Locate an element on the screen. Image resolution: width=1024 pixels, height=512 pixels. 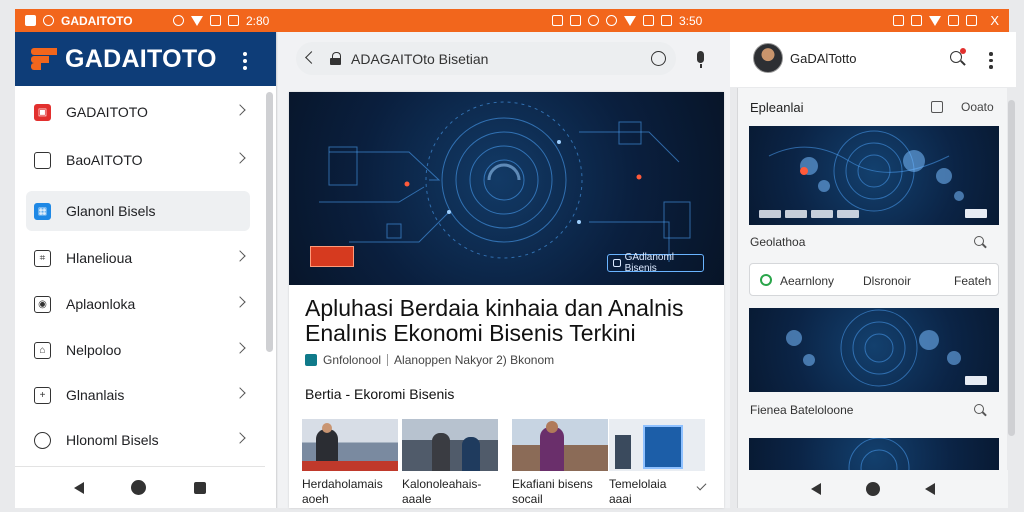
sidebar-label-2: Fienea Bateloloone is located at coordinates (801, 410).